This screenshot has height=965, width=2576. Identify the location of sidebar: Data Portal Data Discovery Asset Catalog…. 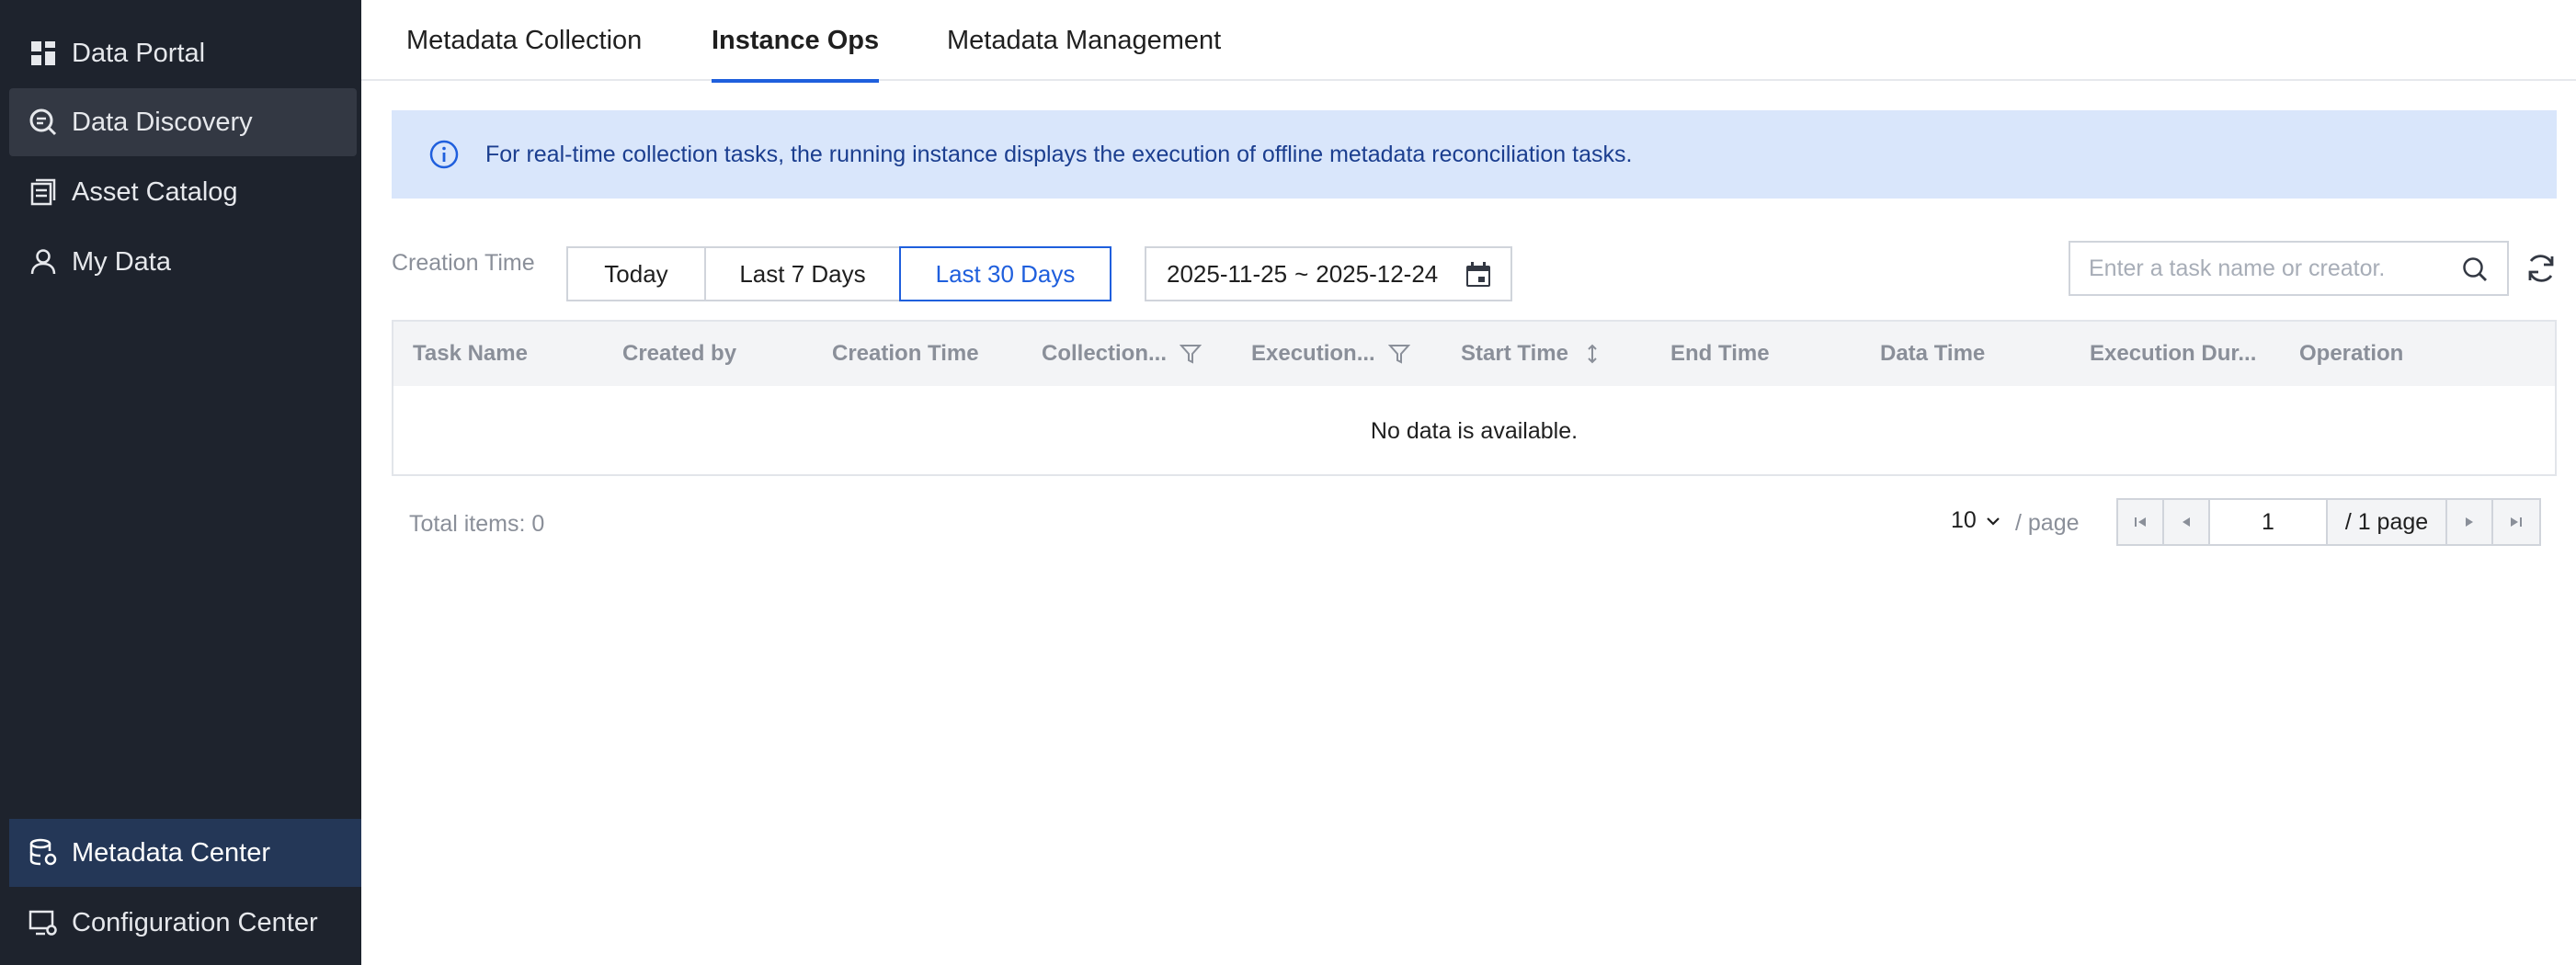
(180, 482).